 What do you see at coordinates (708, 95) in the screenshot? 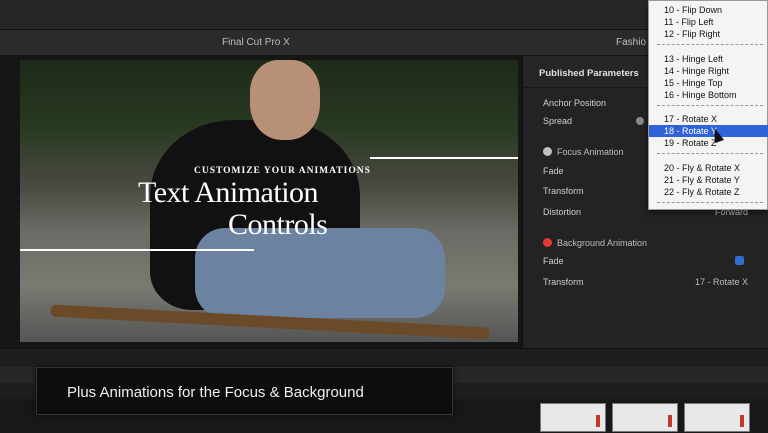
I see `dropdown-item: 16 - Hinge Bottom` at bounding box center [708, 95].